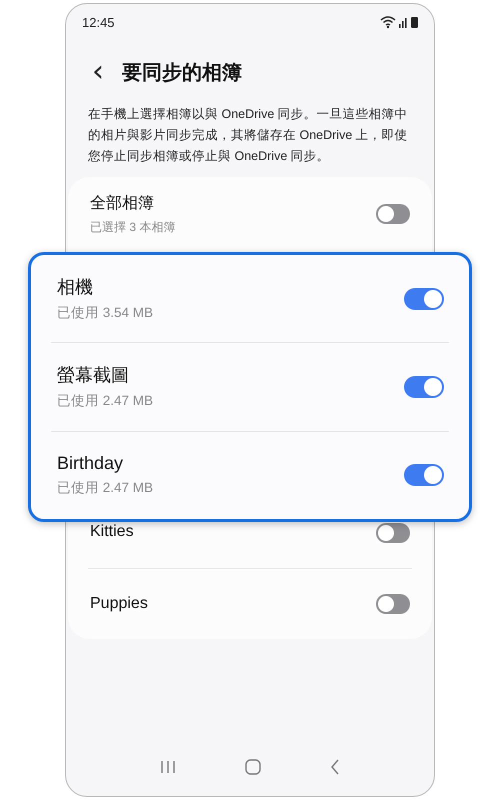 The width and height of the screenshot is (500, 800). I want to click on album-title: Puppies, so click(119, 604).